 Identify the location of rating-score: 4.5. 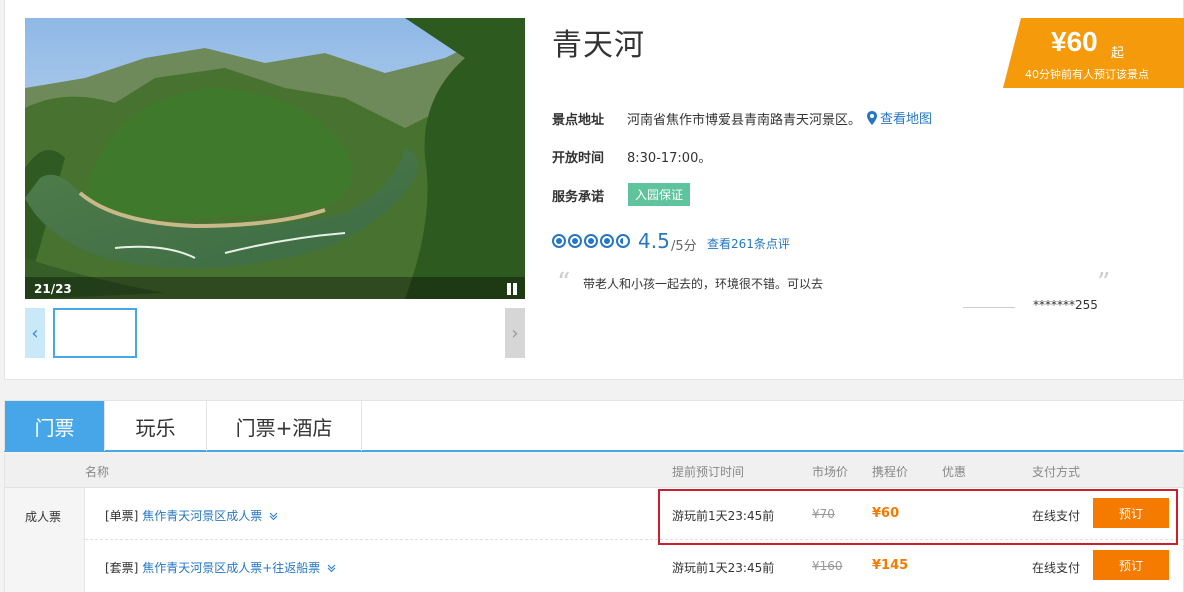
(654, 241).